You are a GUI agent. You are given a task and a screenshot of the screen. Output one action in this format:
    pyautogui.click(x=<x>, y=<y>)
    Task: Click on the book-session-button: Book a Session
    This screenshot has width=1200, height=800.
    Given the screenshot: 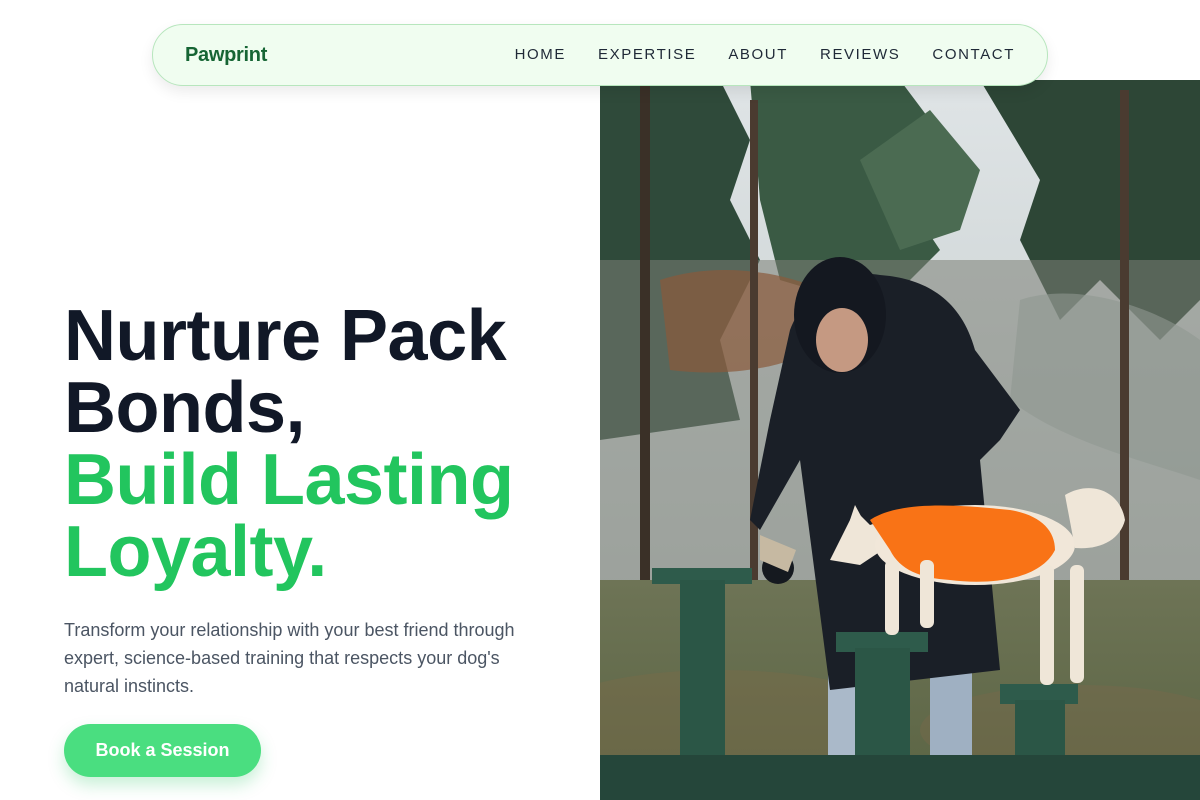 What is the action you would take?
    pyautogui.click(x=162, y=750)
    